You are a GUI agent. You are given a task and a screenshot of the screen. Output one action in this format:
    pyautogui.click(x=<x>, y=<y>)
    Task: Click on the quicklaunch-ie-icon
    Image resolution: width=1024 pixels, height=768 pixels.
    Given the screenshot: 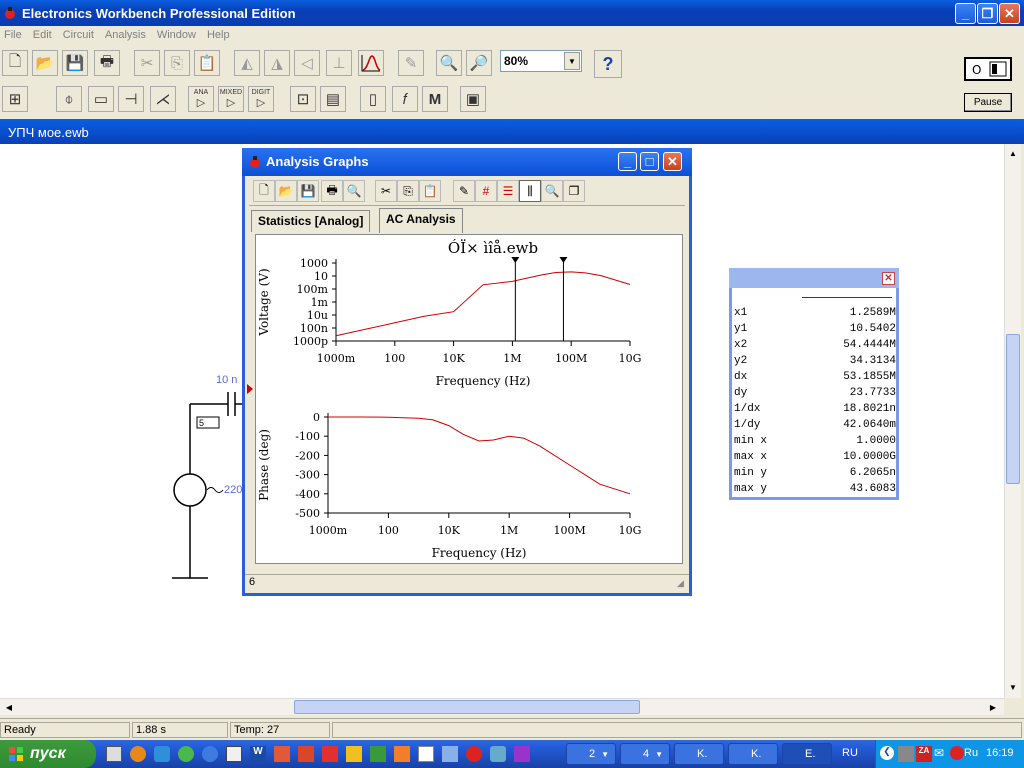 What is the action you would take?
    pyautogui.click(x=162, y=754)
    